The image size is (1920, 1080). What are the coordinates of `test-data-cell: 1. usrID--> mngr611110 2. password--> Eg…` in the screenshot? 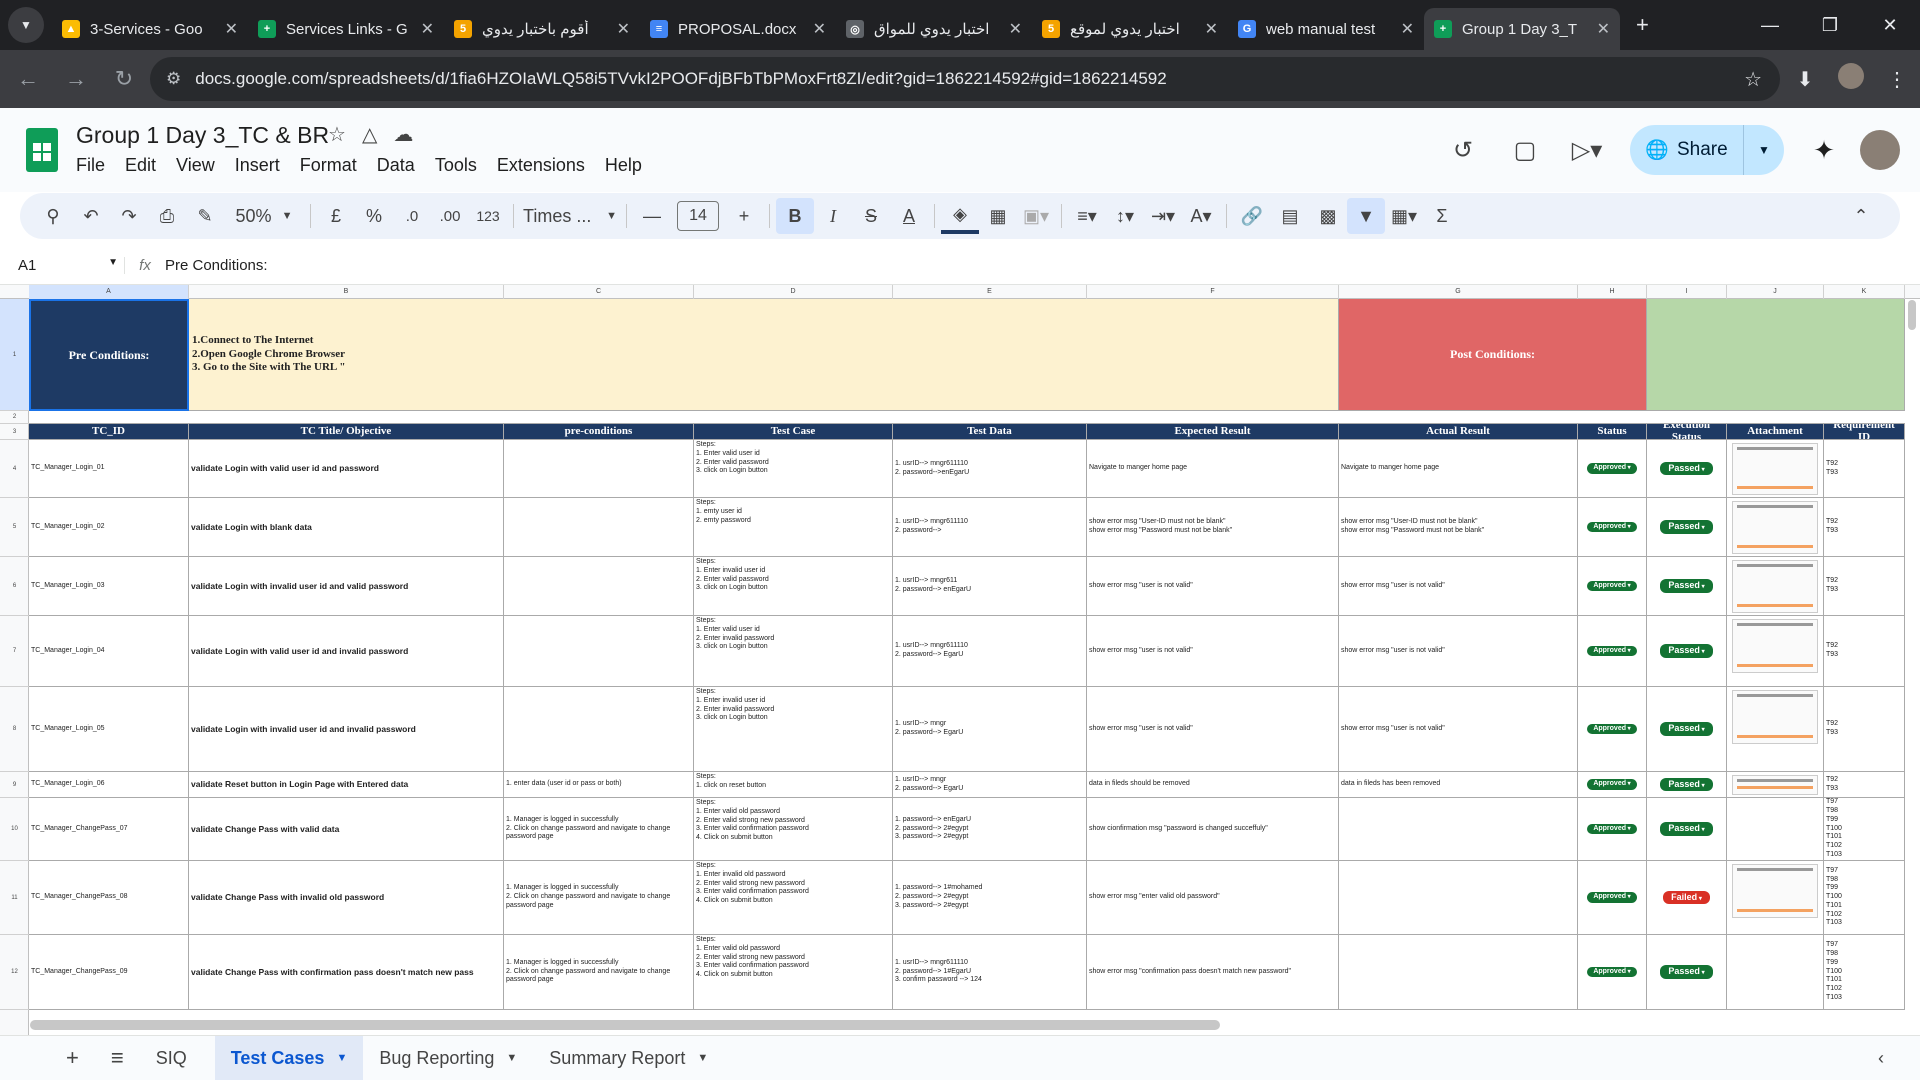 It's located at (990, 651).